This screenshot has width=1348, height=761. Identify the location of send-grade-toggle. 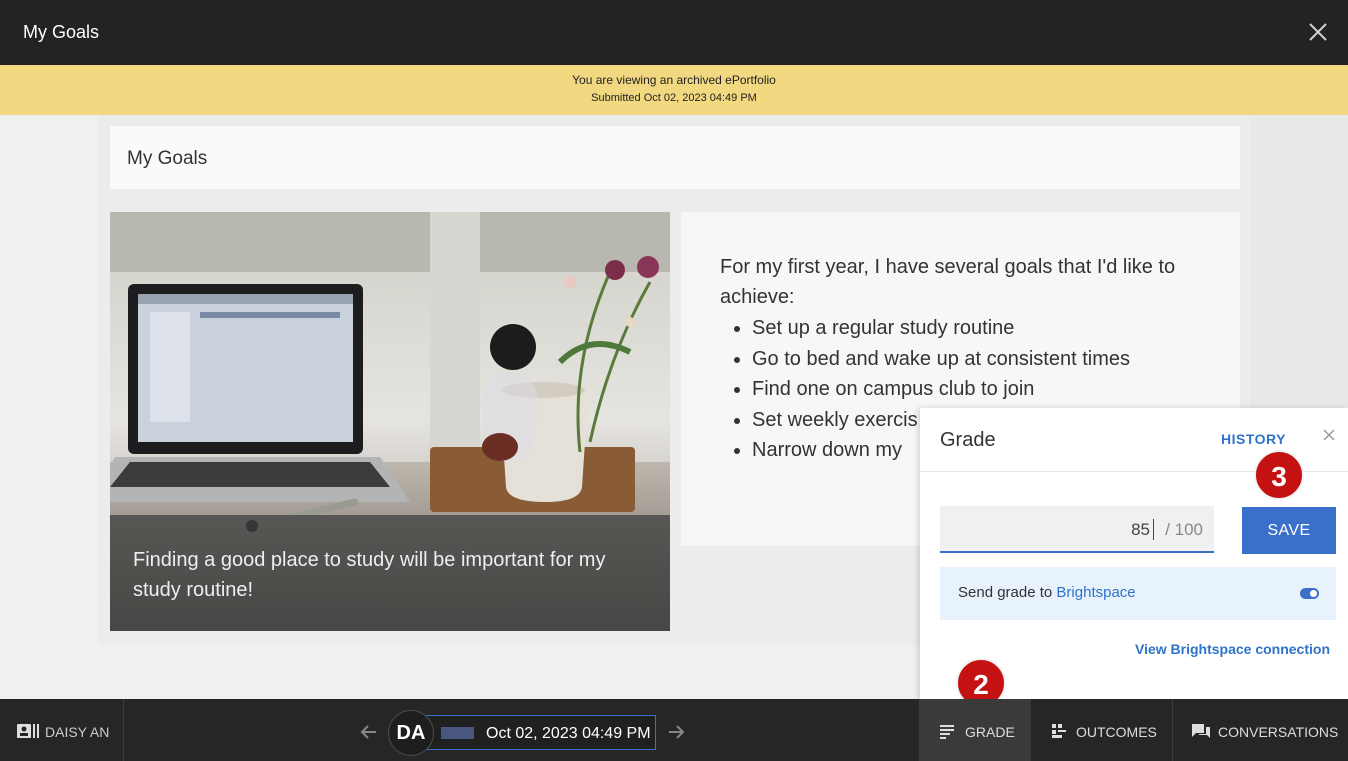
(1309, 593).